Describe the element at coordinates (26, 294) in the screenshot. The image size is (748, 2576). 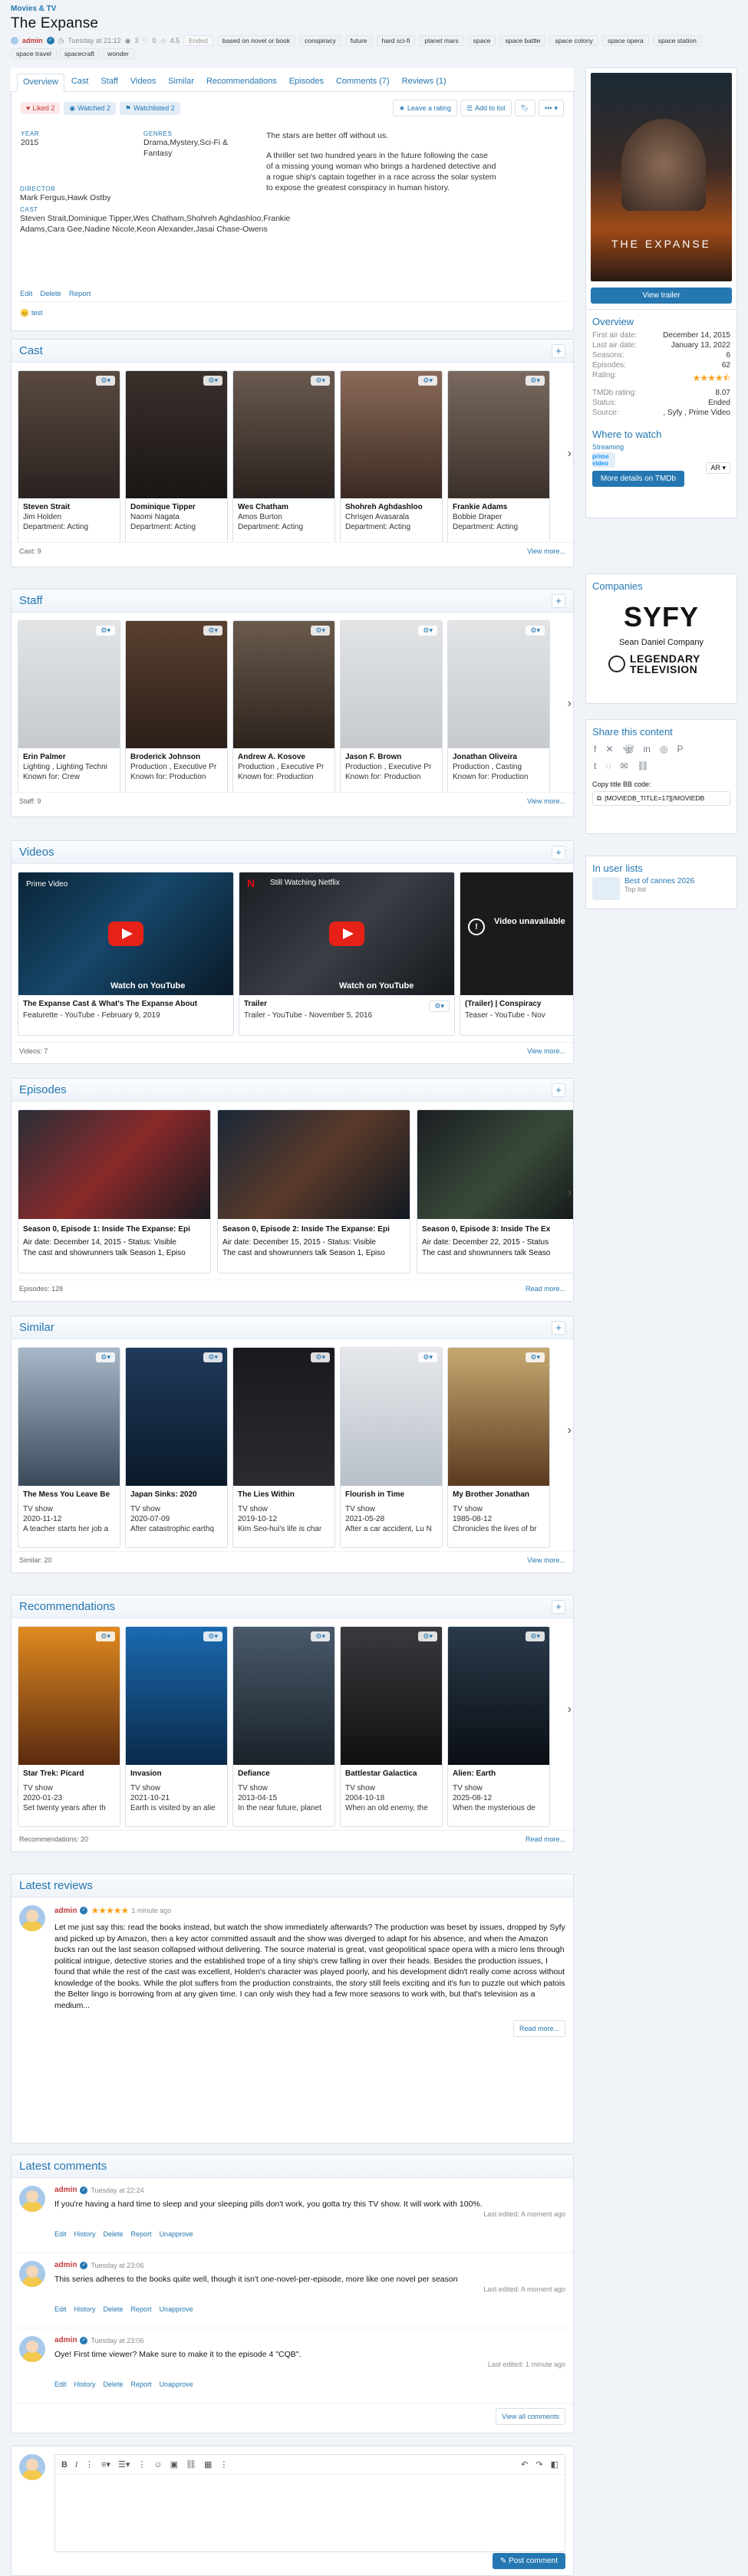
I see `edit-link: Edit` at that location.